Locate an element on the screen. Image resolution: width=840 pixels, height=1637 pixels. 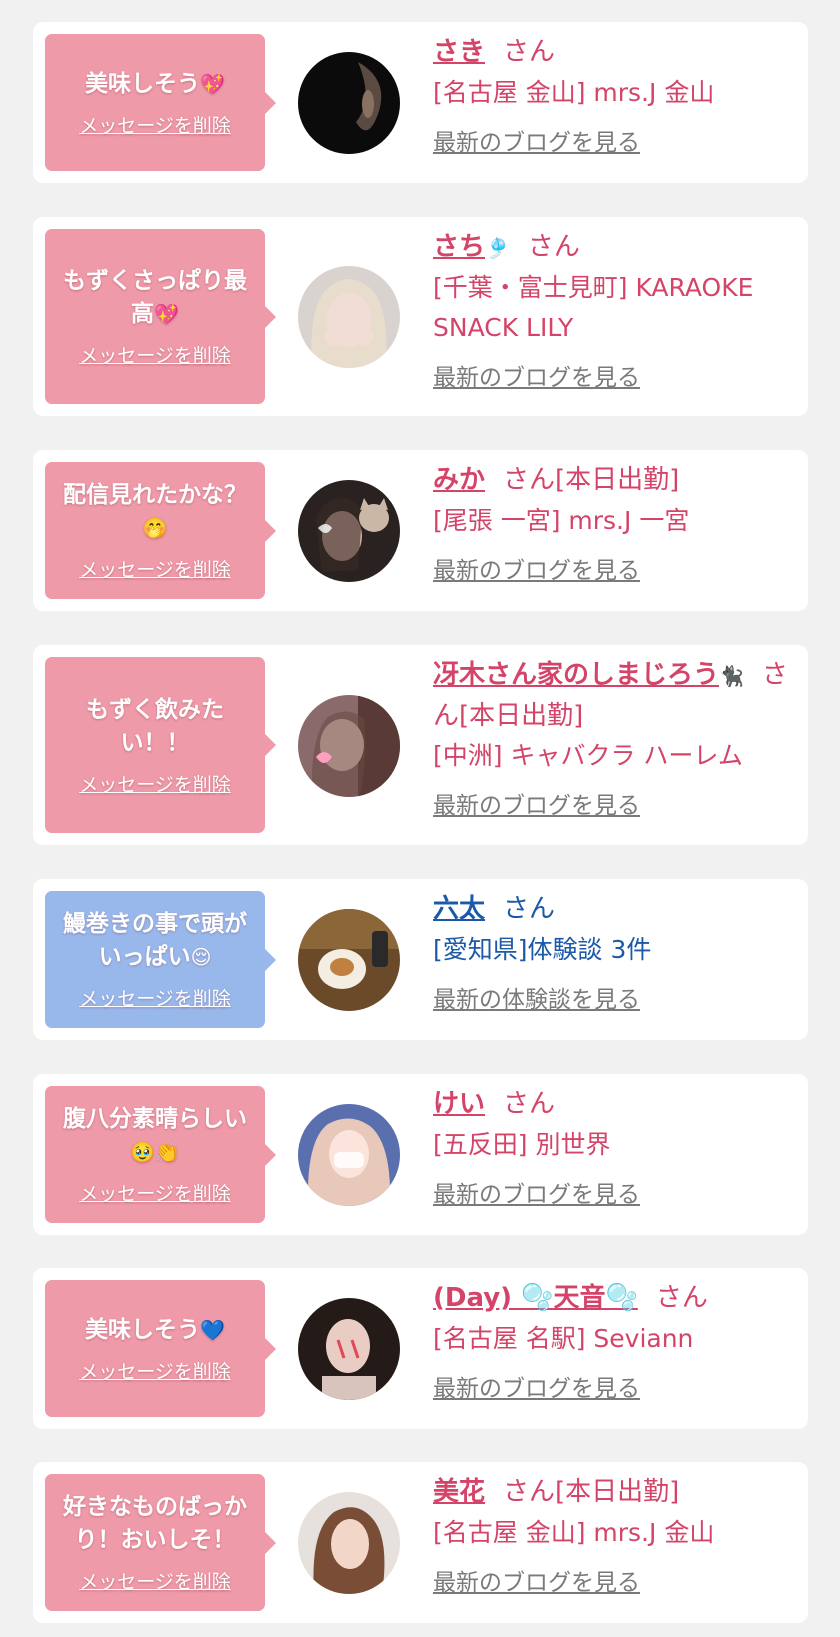
message-bubble: 鰻巻きの事で頭がいっぱい😌 メッセージを削除 is located at coordinates (160, 959).